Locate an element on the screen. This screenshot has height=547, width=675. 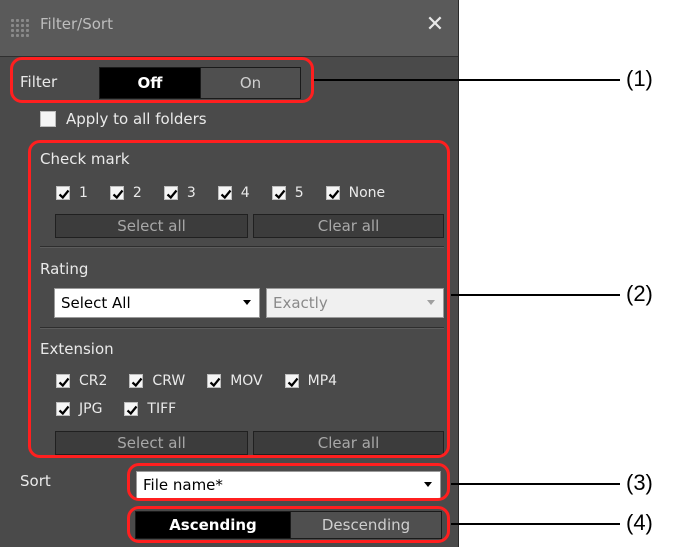
panel-title: Filter/Sort is located at coordinates (76, 24).